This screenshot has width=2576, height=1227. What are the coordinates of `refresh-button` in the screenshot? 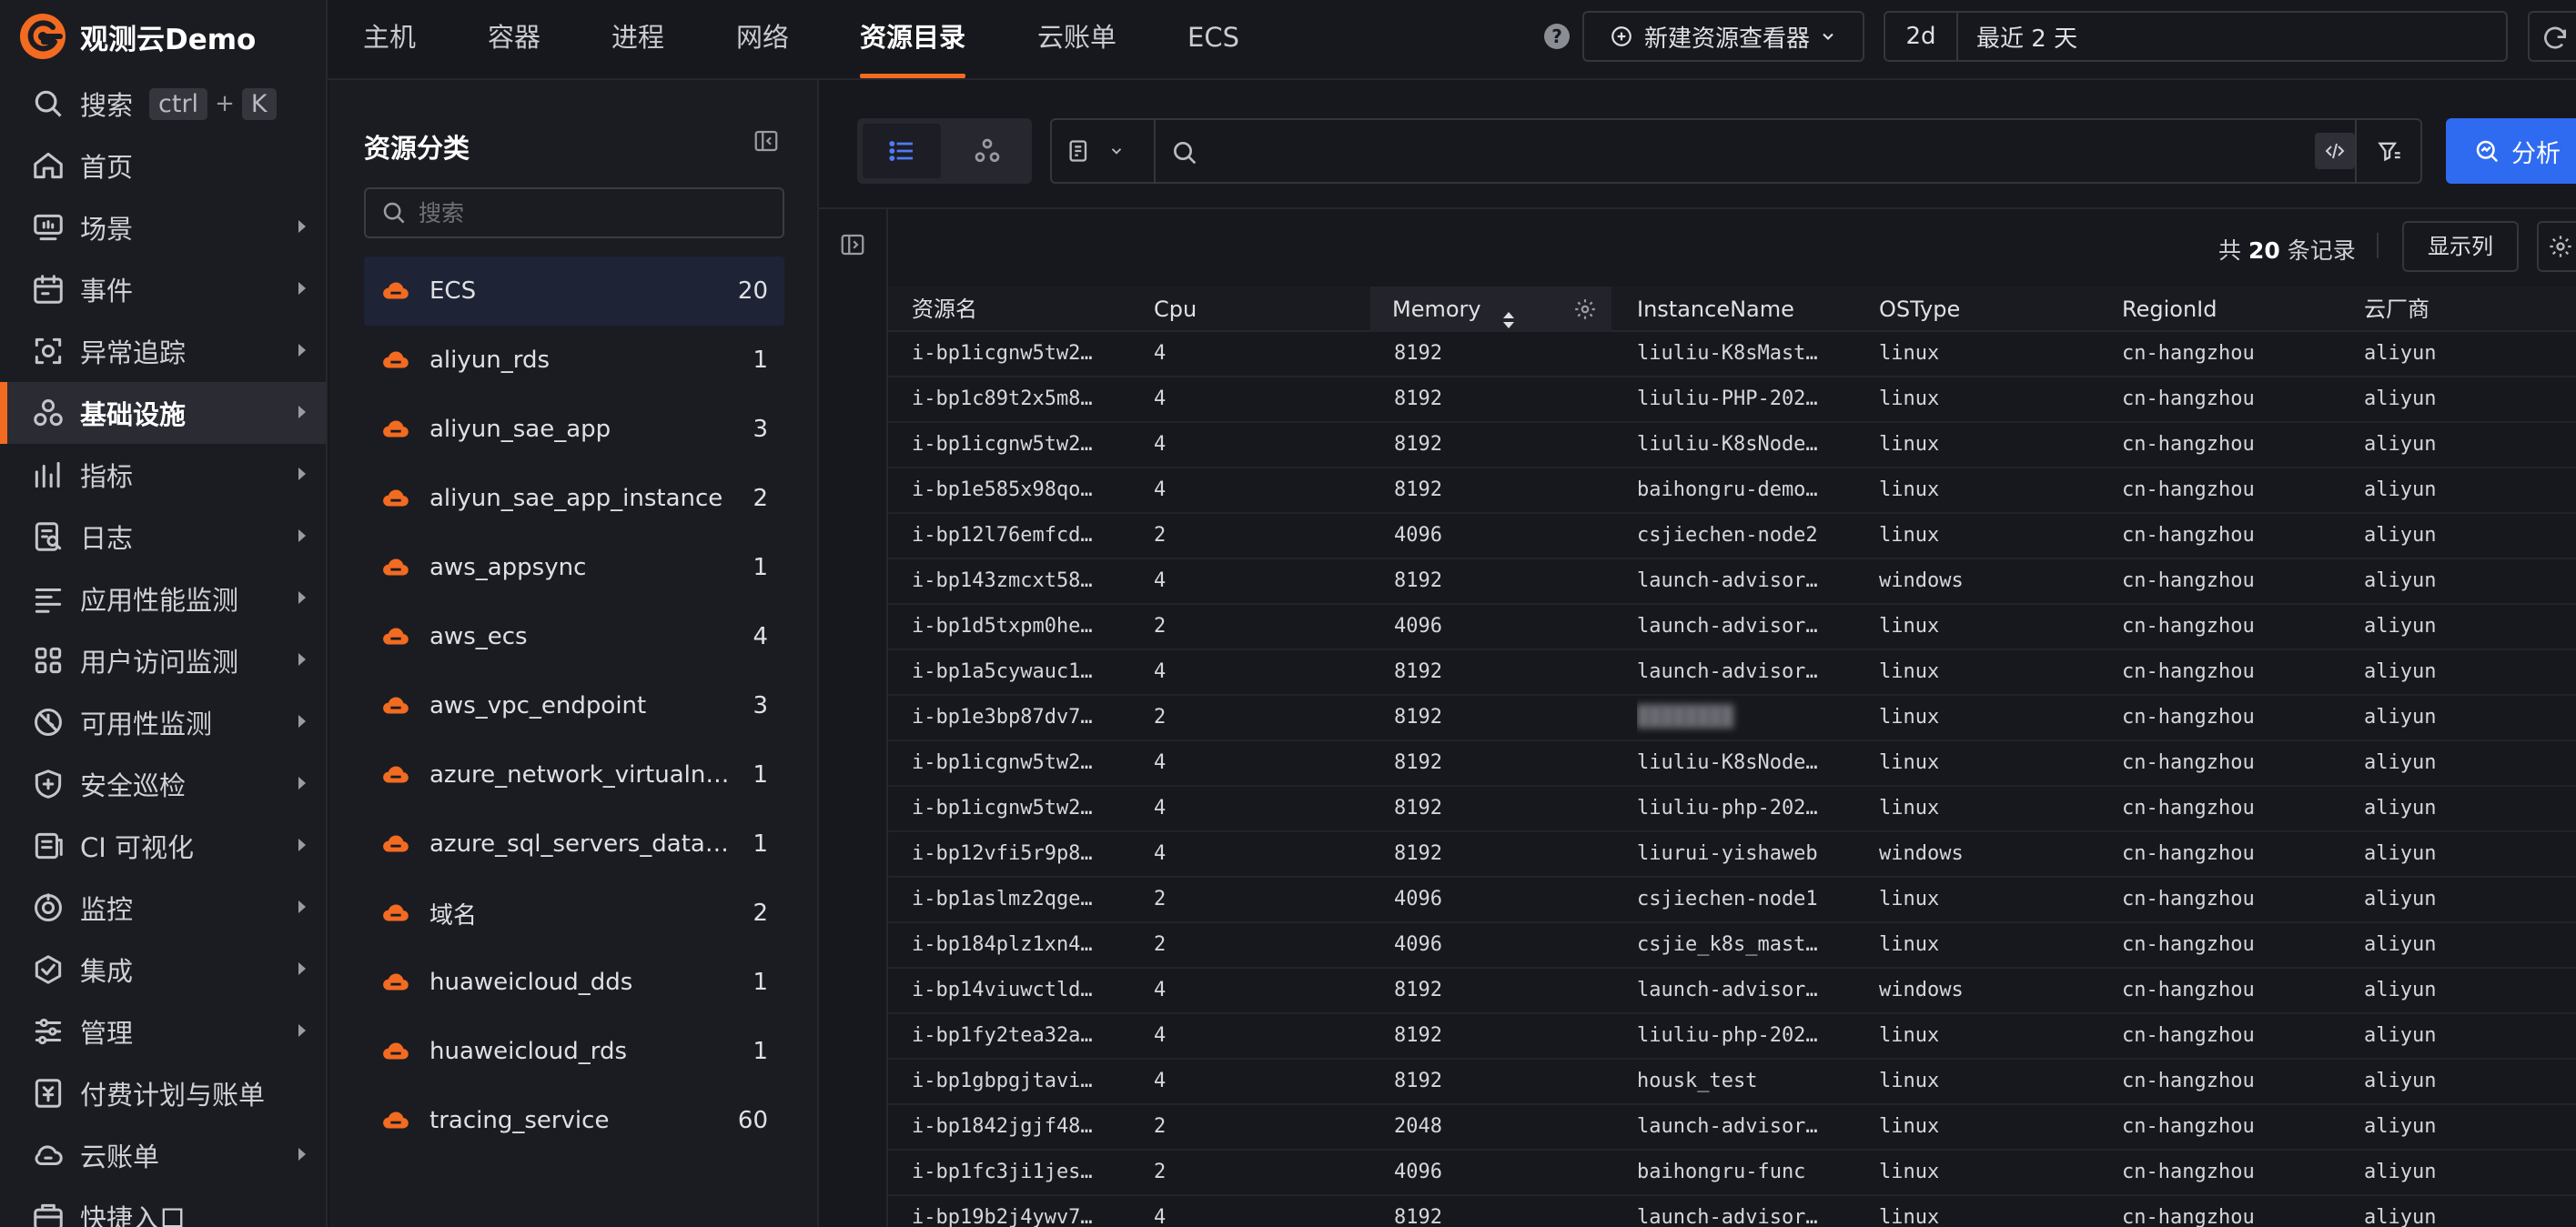 It's located at (2552, 36).